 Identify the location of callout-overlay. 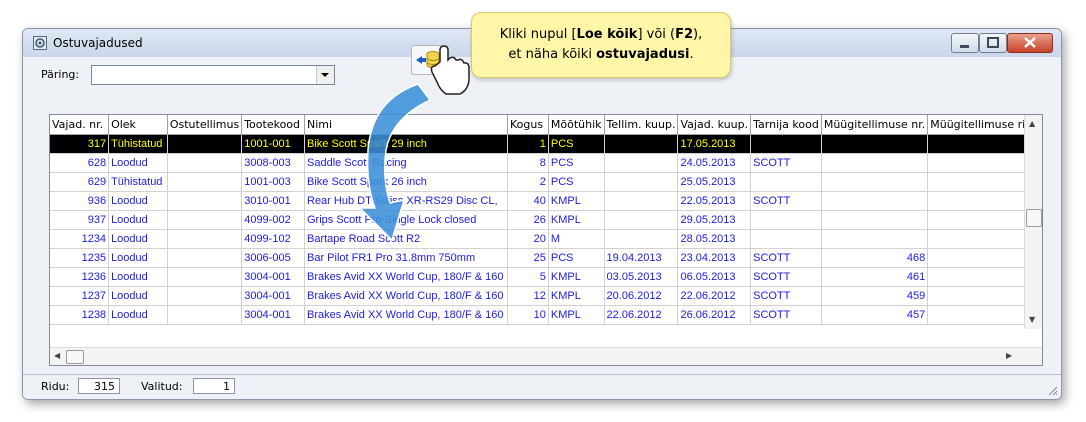
(414, 143).